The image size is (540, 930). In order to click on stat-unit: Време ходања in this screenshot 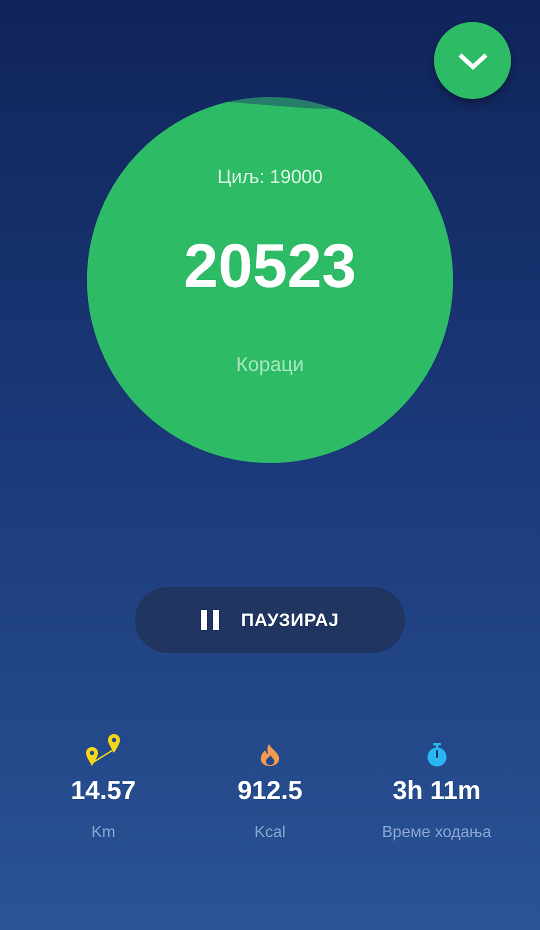, I will do `click(437, 833)`.